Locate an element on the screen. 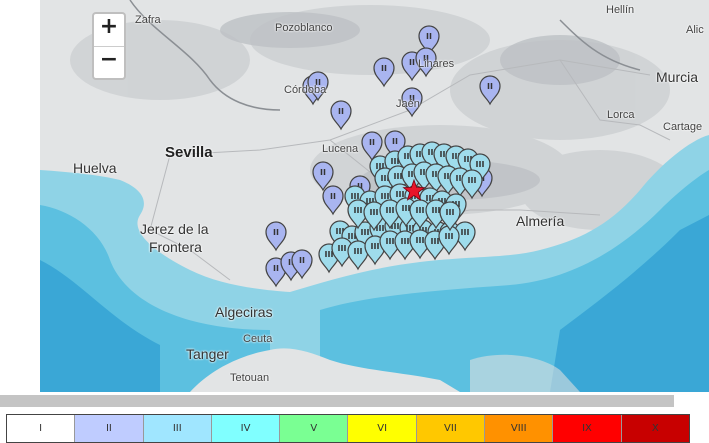 The image size is (709, 443). zoom-in-button: + is located at coordinates (109, 30).